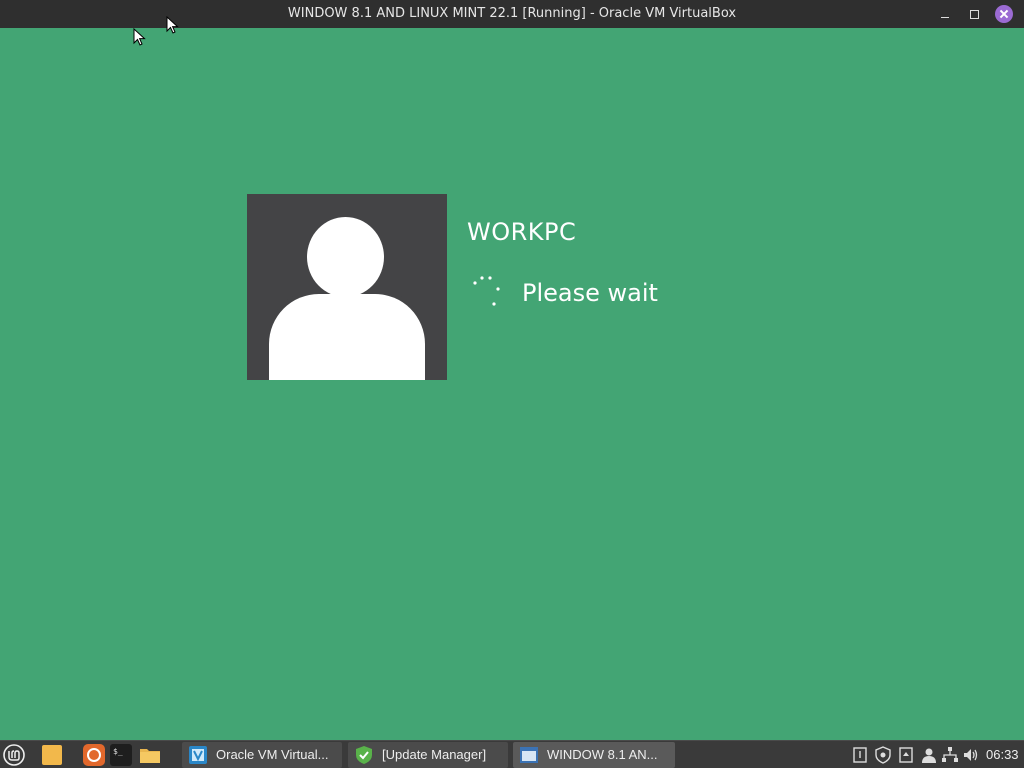  I want to click on task-update-manager: [Update Manager], so click(428, 755).